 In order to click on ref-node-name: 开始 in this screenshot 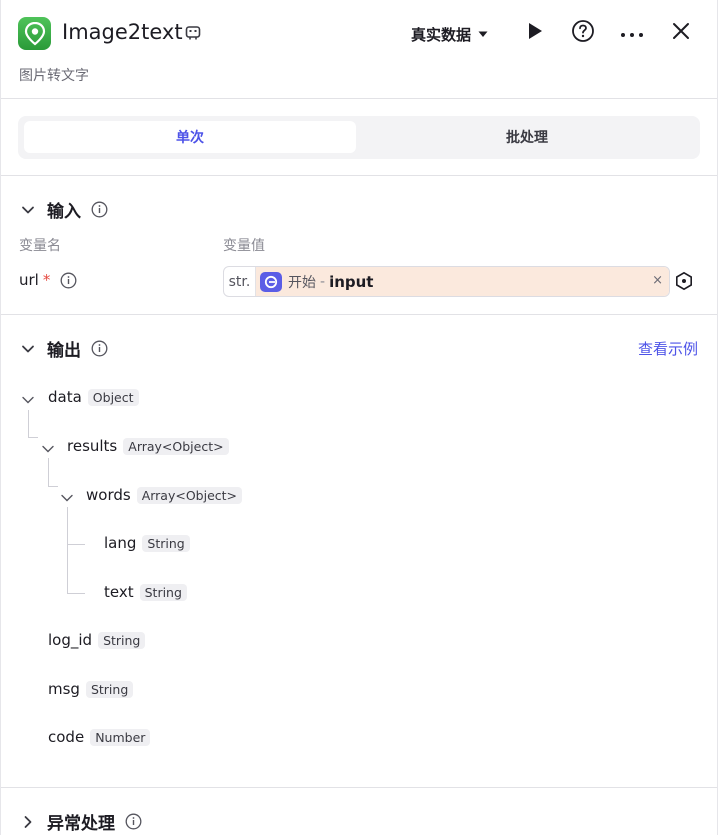, I will do `click(302, 282)`.